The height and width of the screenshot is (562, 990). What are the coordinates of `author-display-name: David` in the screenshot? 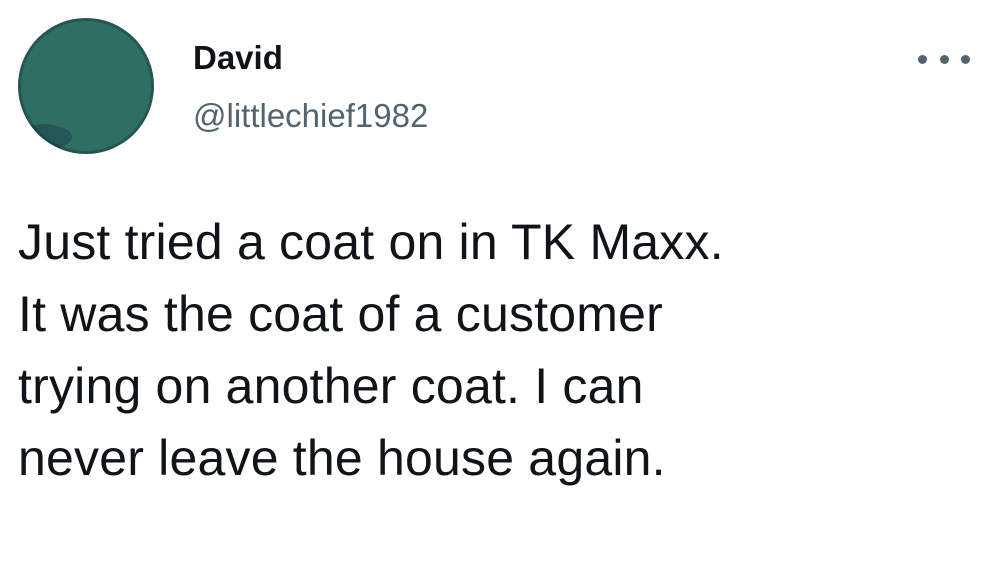 It's located at (238, 58).